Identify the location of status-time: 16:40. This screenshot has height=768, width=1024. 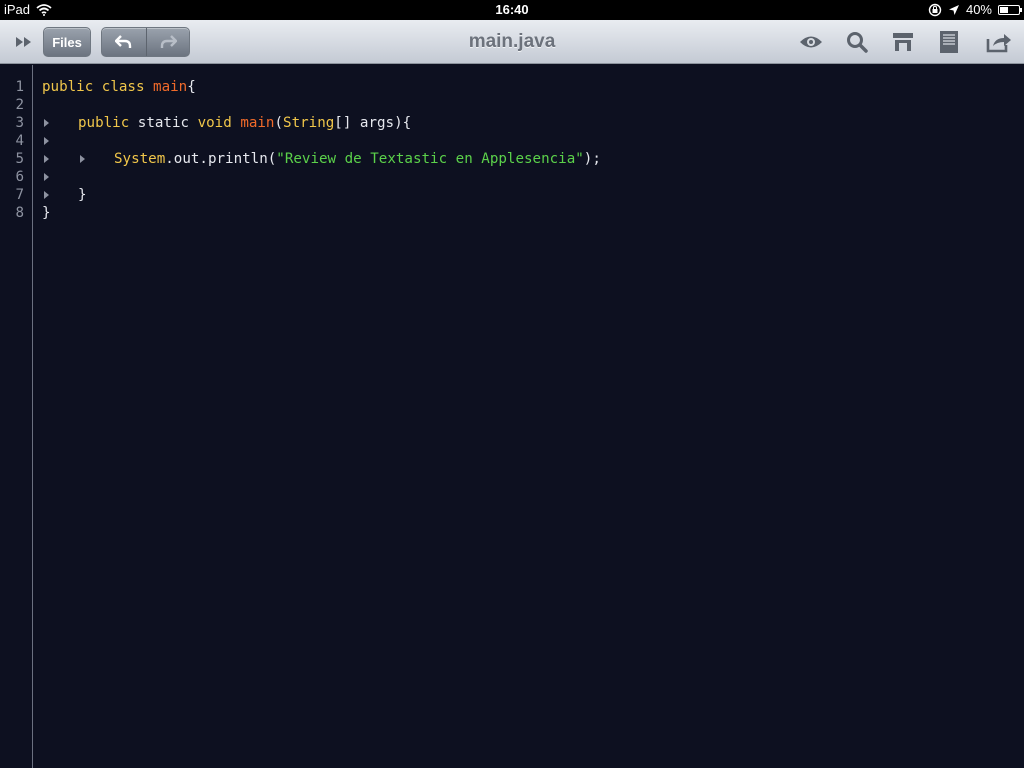
(512, 9).